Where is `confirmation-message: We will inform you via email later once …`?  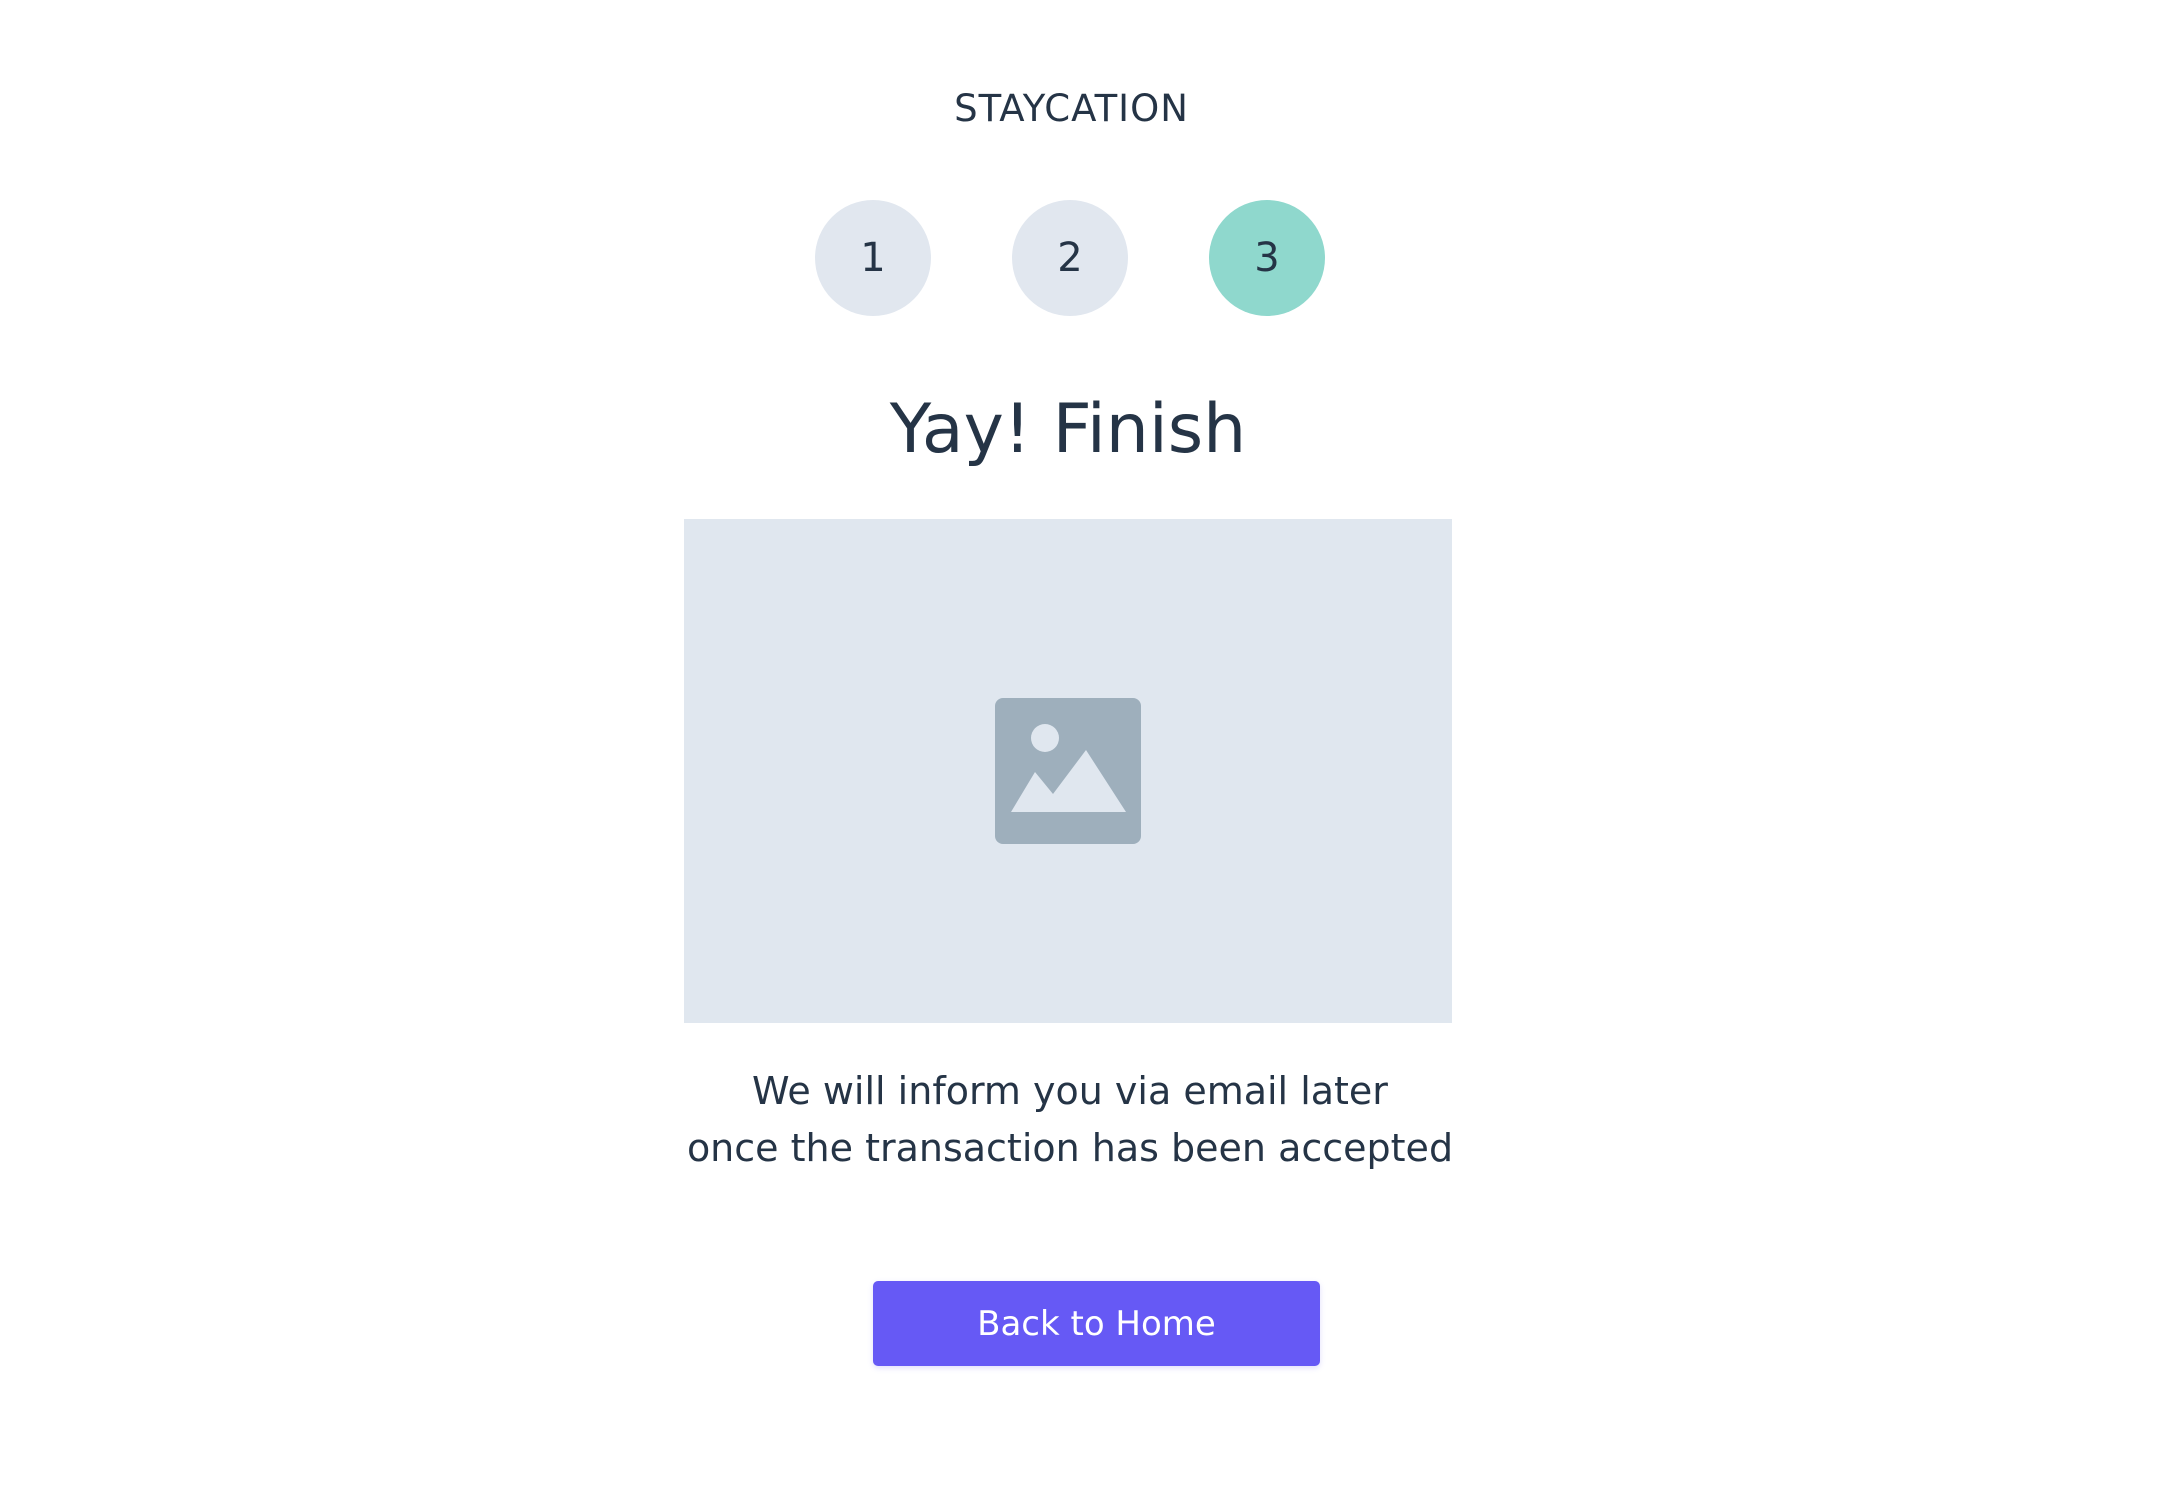 confirmation-message: We will inform you via email later once … is located at coordinates (1070, 1120).